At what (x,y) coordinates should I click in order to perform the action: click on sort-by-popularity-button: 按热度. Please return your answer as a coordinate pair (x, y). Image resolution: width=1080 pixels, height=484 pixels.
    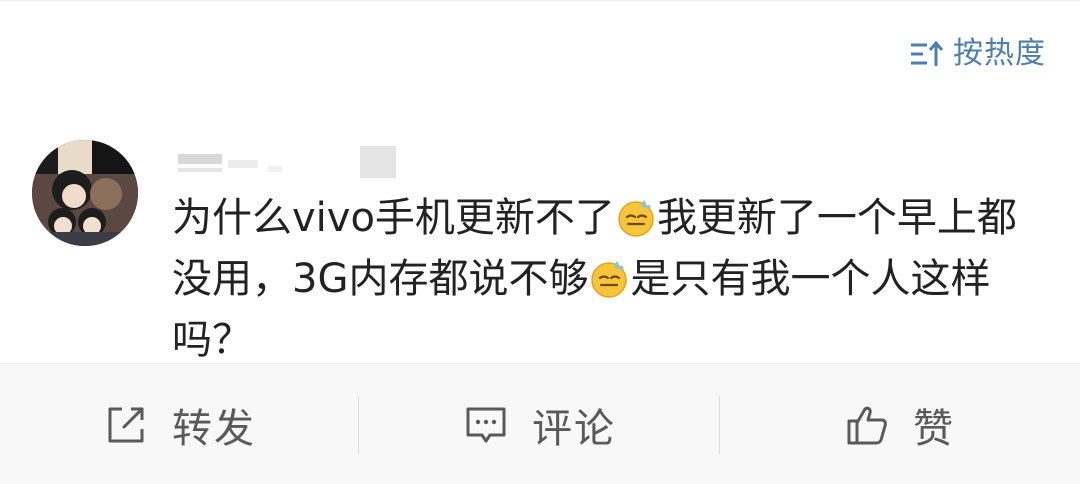
    Looking at the image, I should click on (977, 54).